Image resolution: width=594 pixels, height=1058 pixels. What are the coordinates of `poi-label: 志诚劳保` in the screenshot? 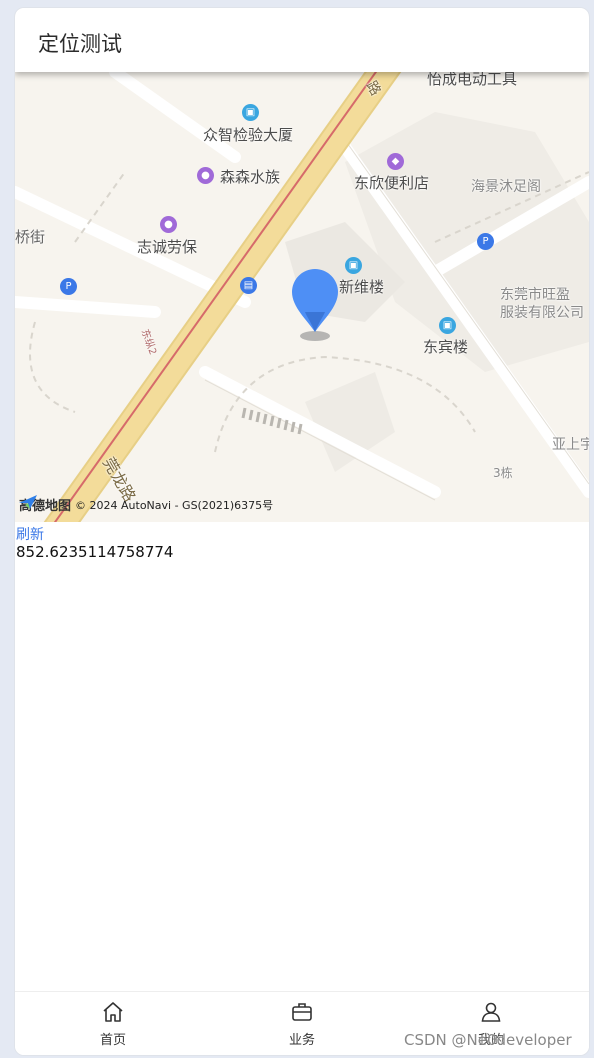 It's located at (167, 247).